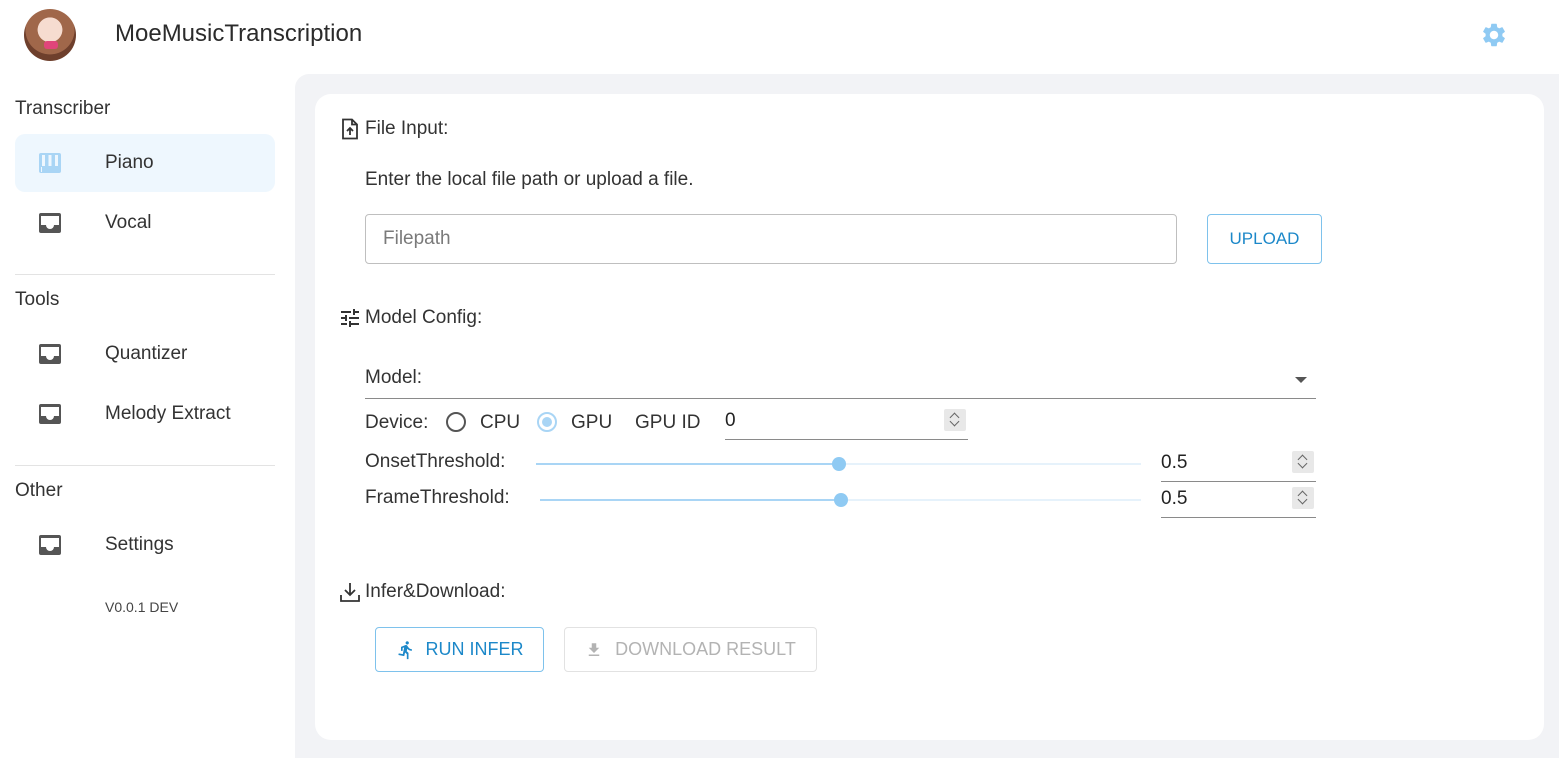  What do you see at coordinates (139, 544) in the screenshot?
I see `sidebar-item-label: Settings` at bounding box center [139, 544].